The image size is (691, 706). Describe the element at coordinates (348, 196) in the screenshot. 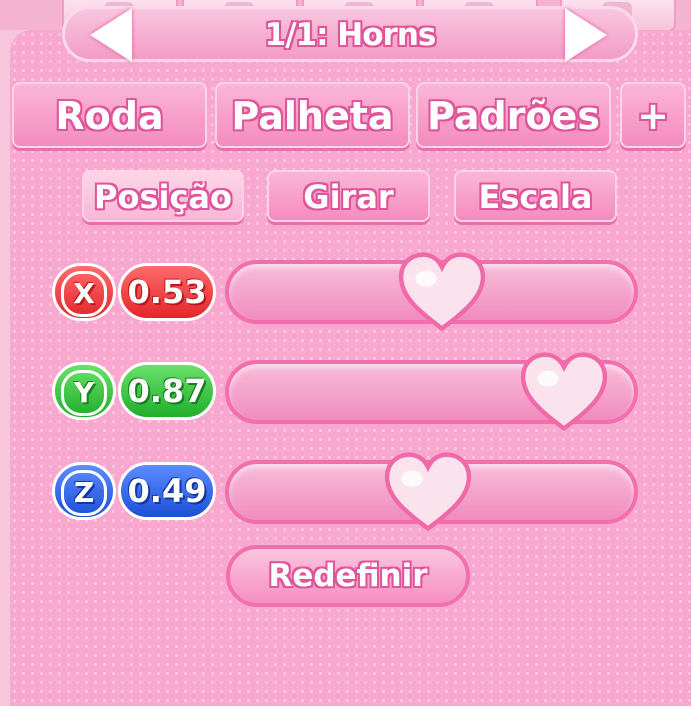

I see `subtab-girar: Girar` at that location.